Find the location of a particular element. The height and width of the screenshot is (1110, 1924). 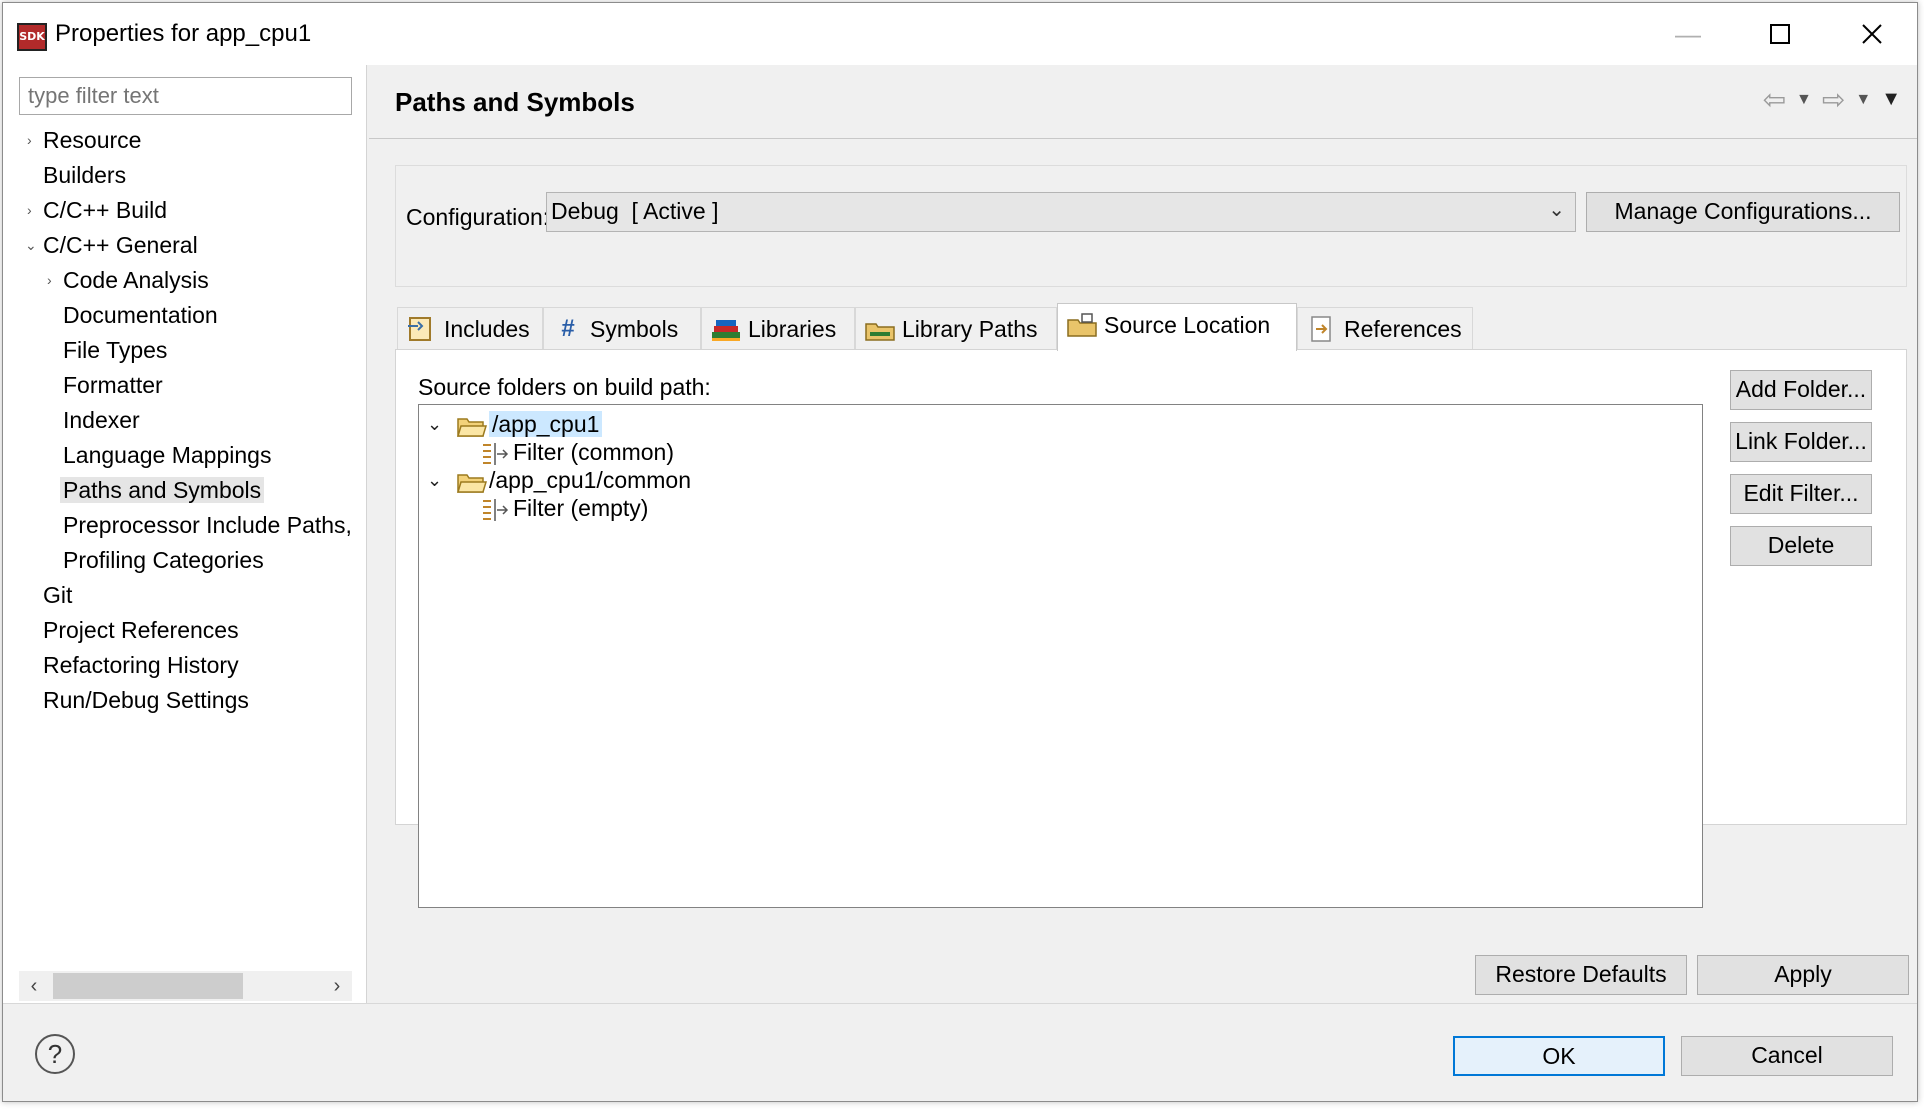

page-header: Paths and Symbols ⇦ ▼ ⇨ ▼ ▼ is located at coordinates (1143, 102).